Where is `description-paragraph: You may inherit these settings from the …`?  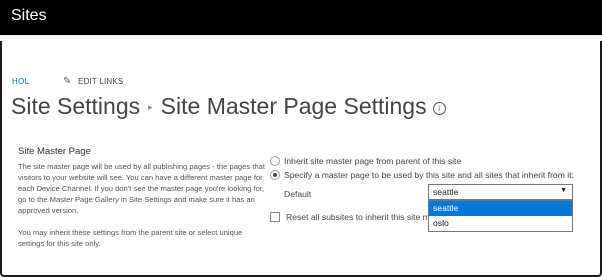 description-paragraph: You may inherit these settings from the … is located at coordinates (130, 238).